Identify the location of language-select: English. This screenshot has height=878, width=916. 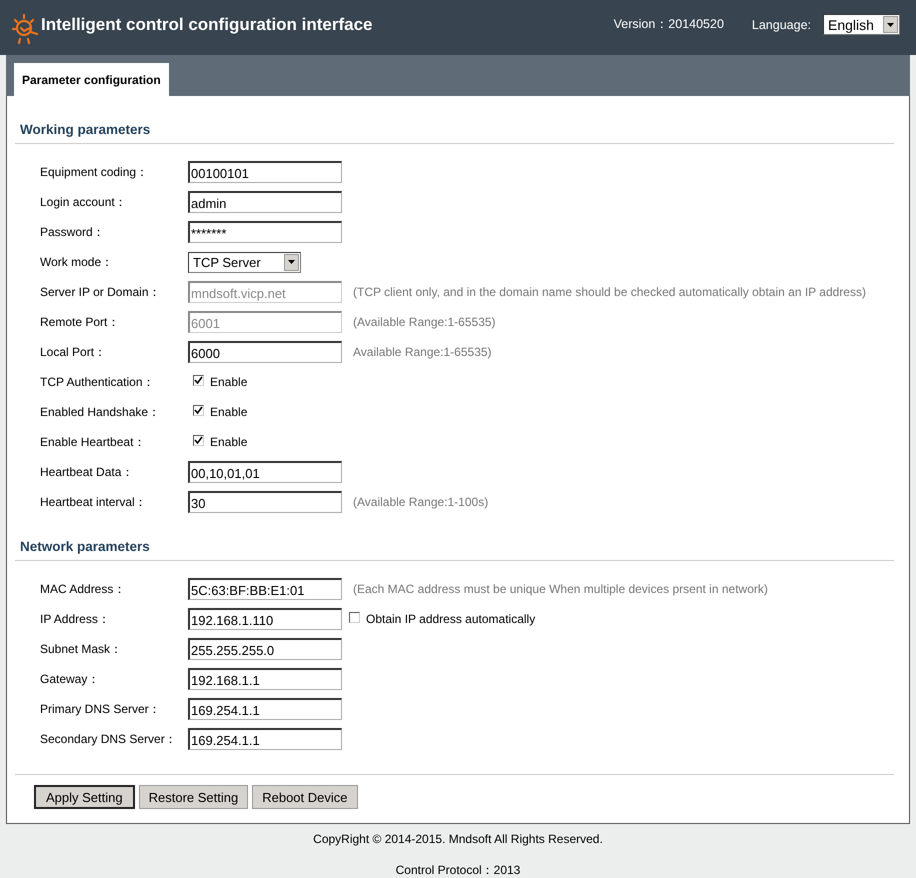
(861, 24).